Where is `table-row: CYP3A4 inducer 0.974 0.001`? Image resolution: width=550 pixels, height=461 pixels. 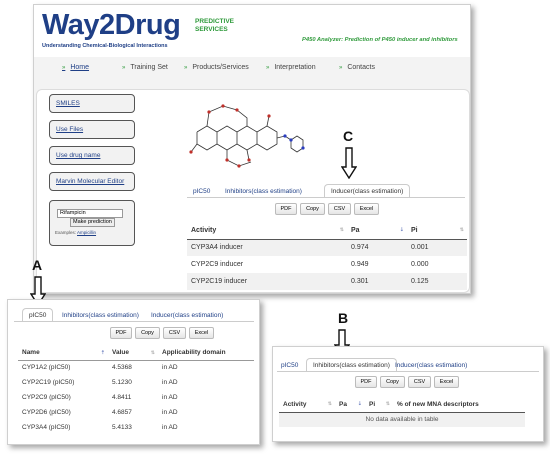
table-row: CYP3A4 inducer 0.974 0.001 is located at coordinates (327, 247).